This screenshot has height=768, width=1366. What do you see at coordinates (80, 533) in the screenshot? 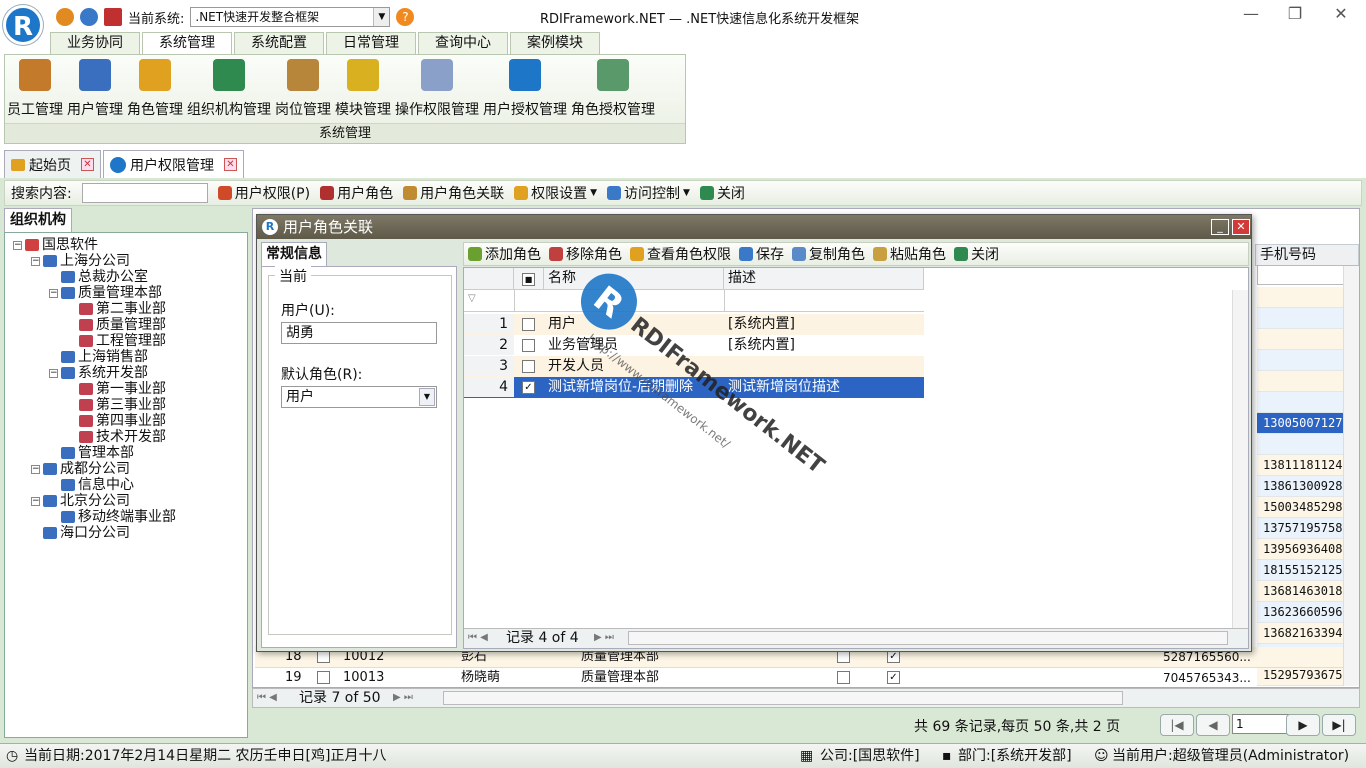
I see `tree-node: 海口分公司` at bounding box center [80, 533].